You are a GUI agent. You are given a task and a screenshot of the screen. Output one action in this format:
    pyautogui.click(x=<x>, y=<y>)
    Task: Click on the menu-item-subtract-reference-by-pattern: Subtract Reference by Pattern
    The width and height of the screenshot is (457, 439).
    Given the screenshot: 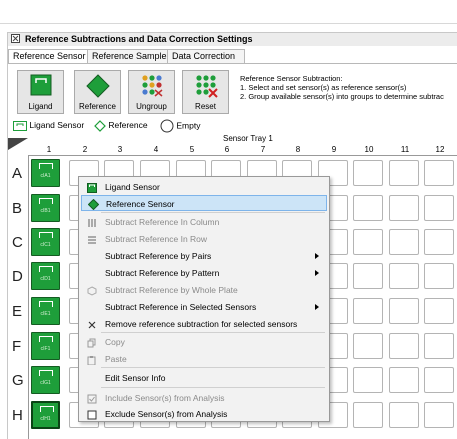 What is the action you would take?
    pyautogui.click(x=204, y=273)
    